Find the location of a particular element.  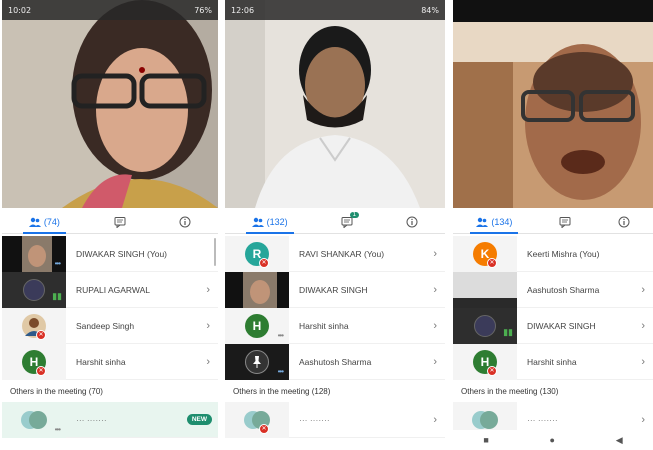

people-count: (74) is located at coordinates (51, 221).